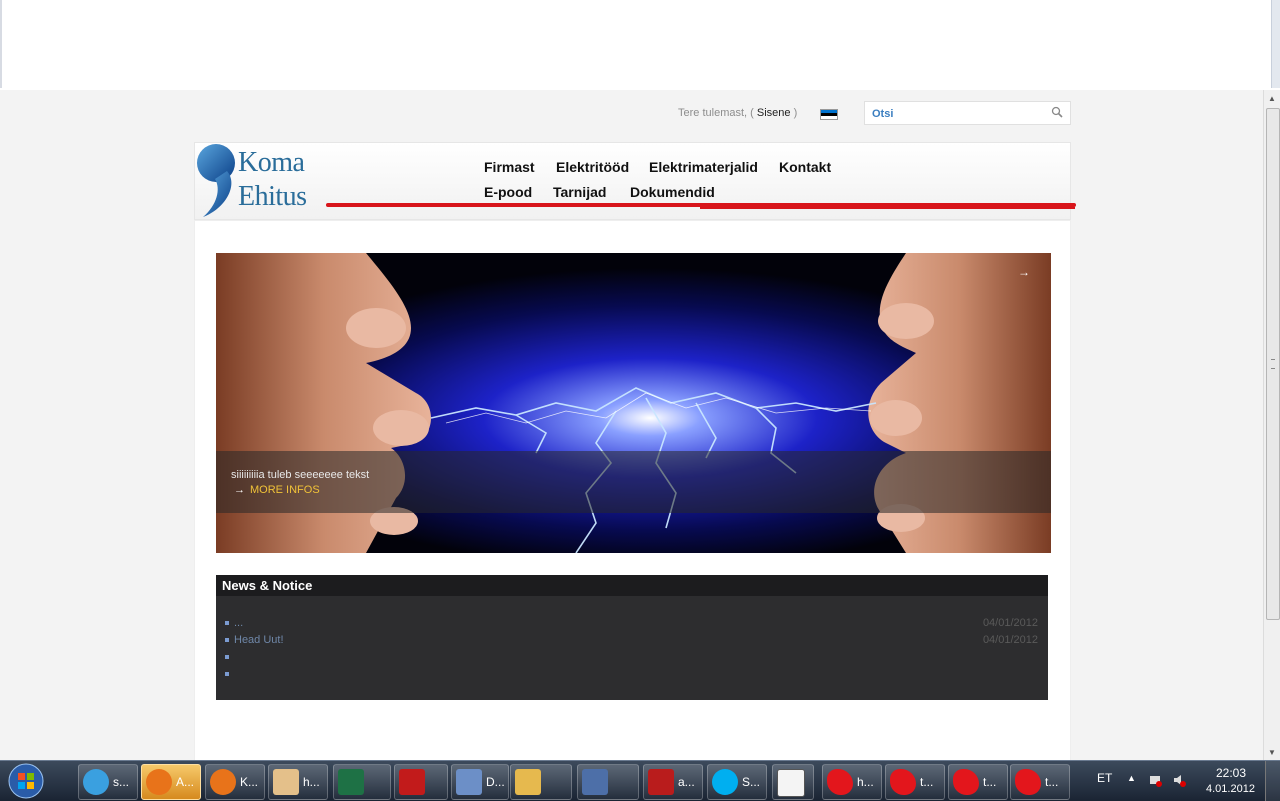  I want to click on login-link: Sisene, so click(774, 113).